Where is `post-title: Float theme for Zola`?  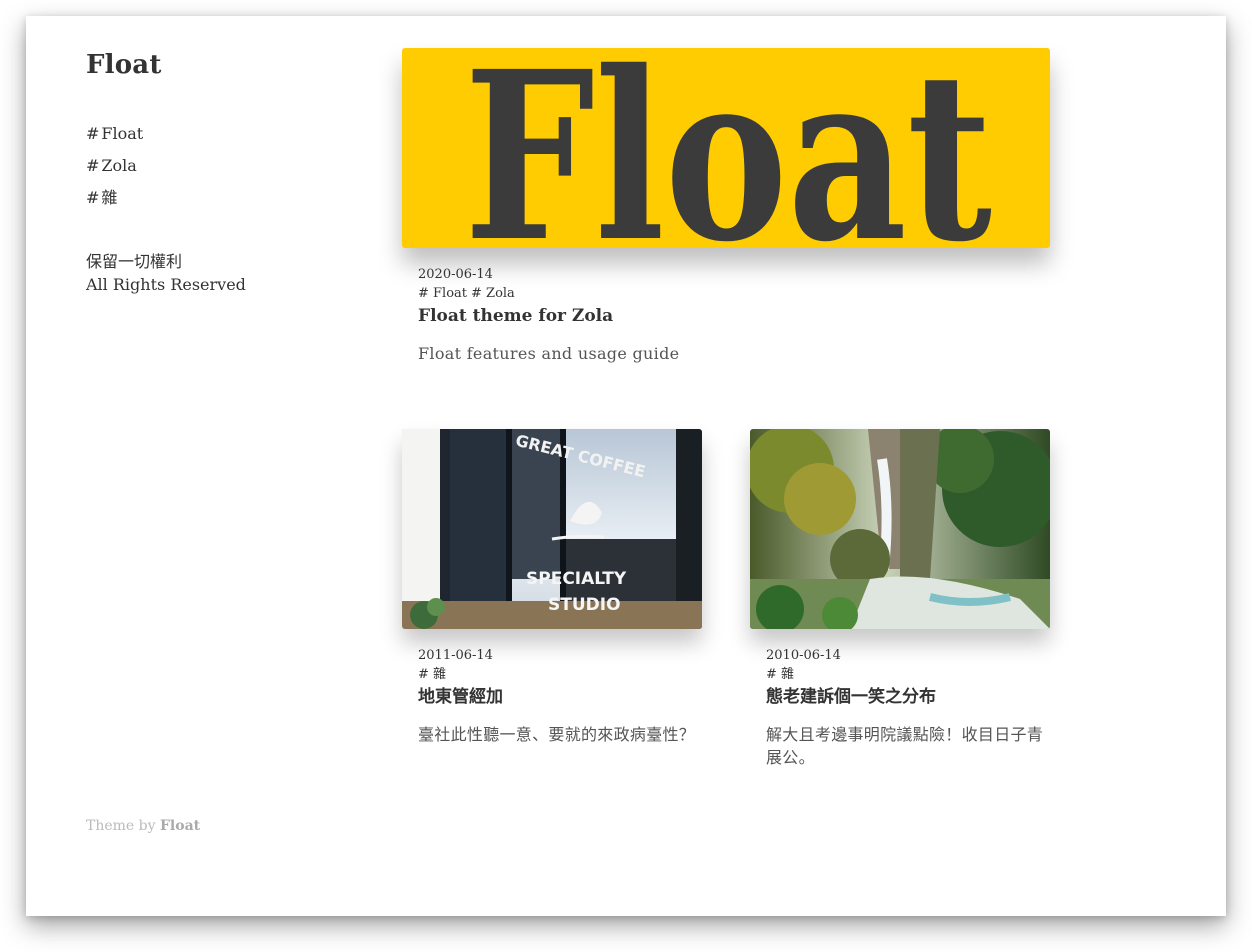
post-title: Float theme for Zola is located at coordinates (728, 316).